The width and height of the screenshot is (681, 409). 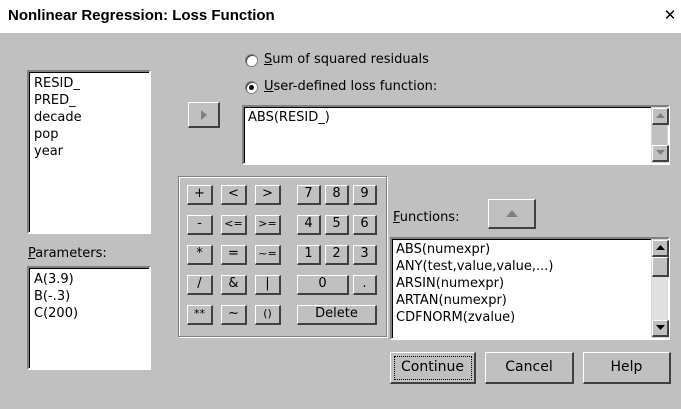 I want to click on keypad-key: 6, so click(x=365, y=225).